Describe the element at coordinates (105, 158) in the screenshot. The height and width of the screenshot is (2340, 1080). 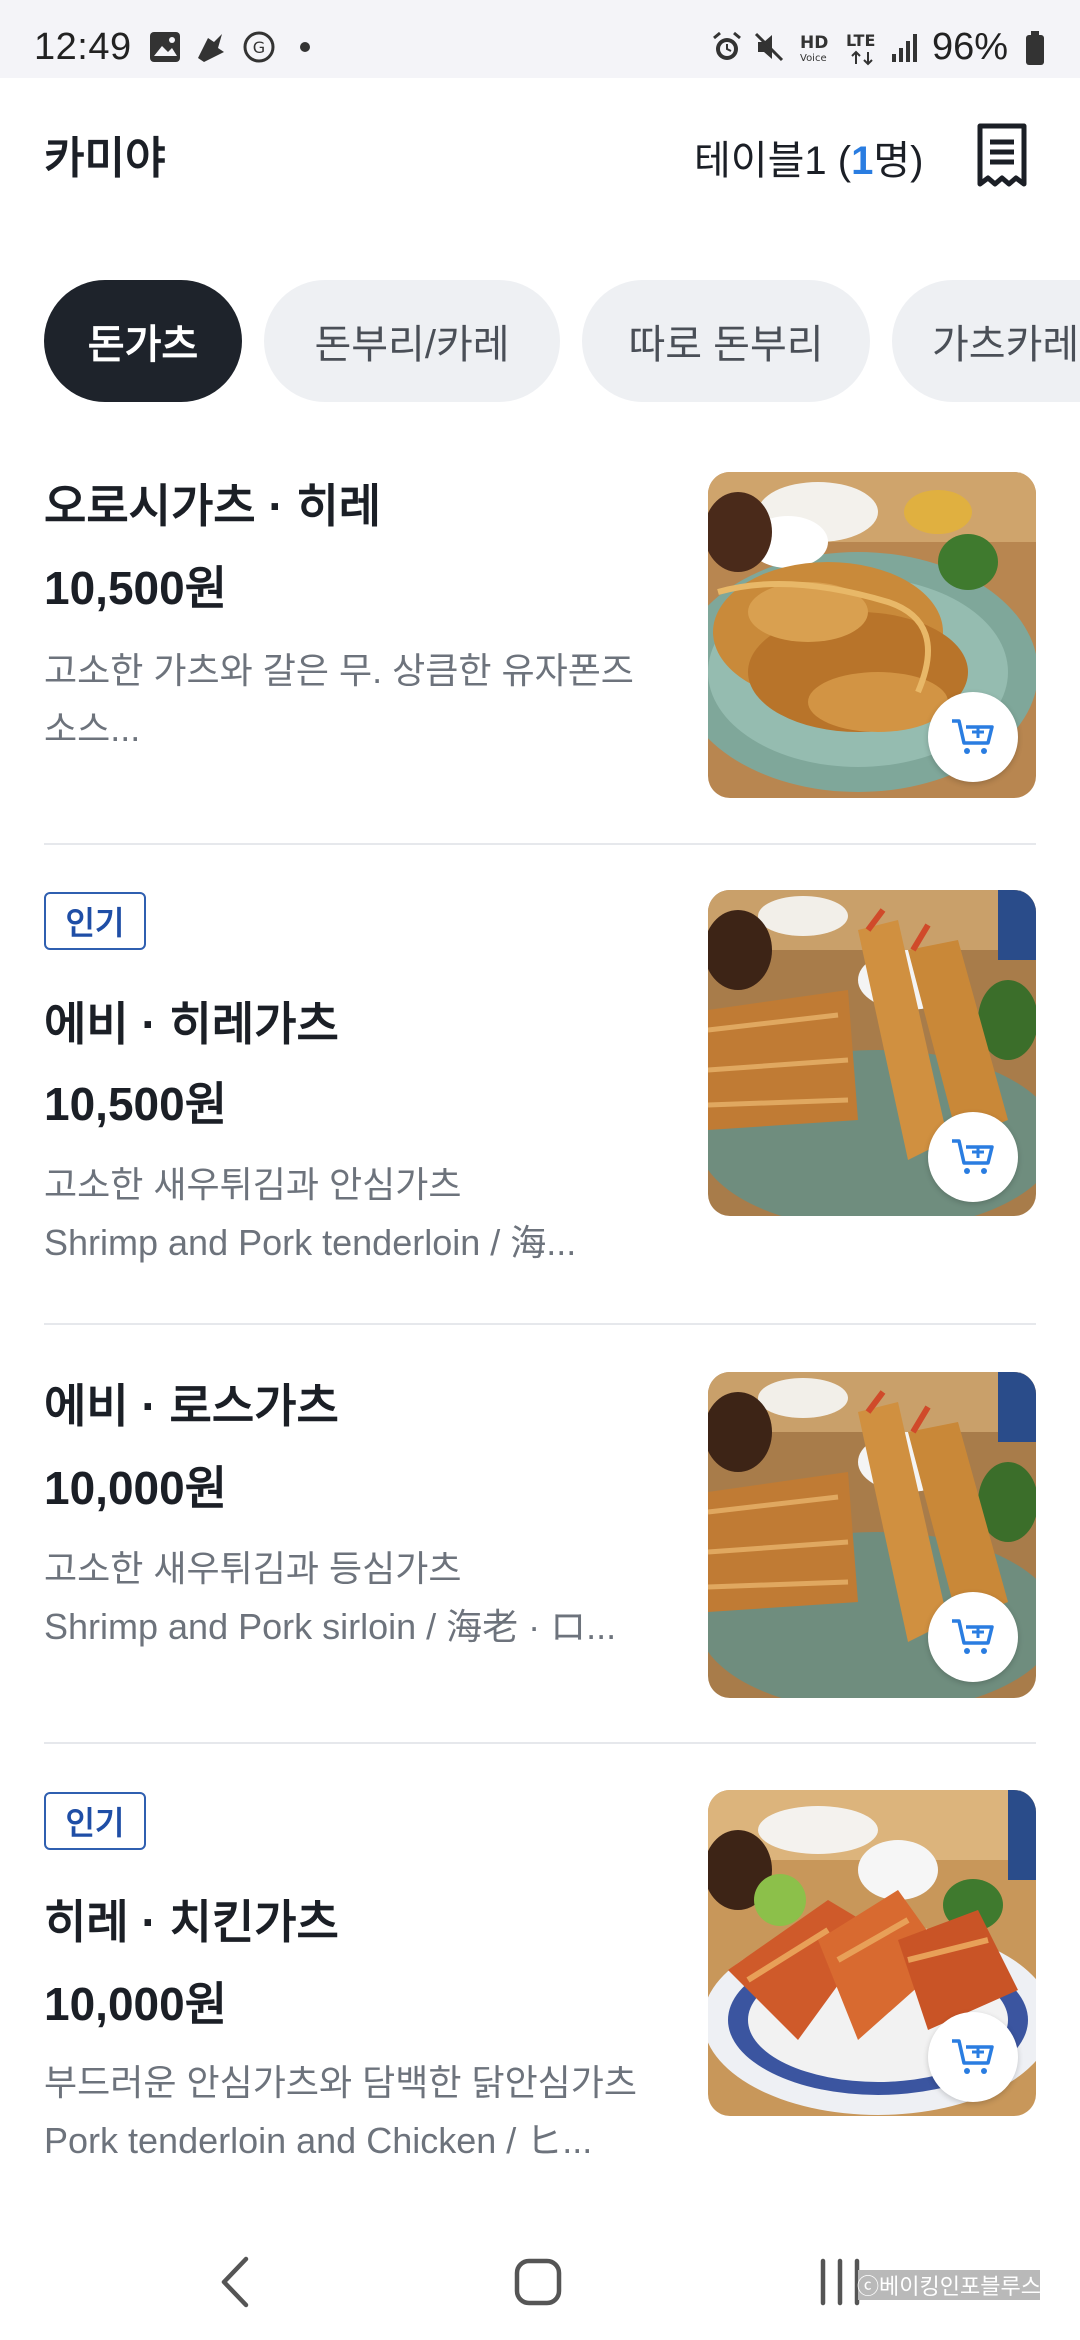
I see `store-name: 카미야` at that location.